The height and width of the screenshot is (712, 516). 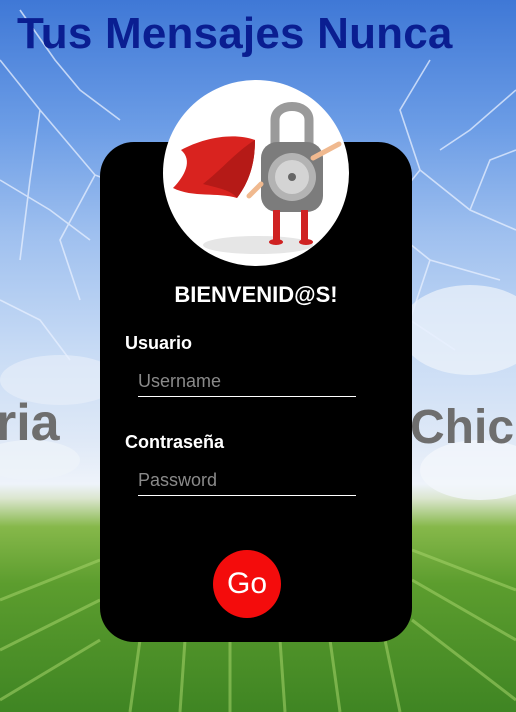 What do you see at coordinates (159, 343) in the screenshot?
I see `username-label: Usuario` at bounding box center [159, 343].